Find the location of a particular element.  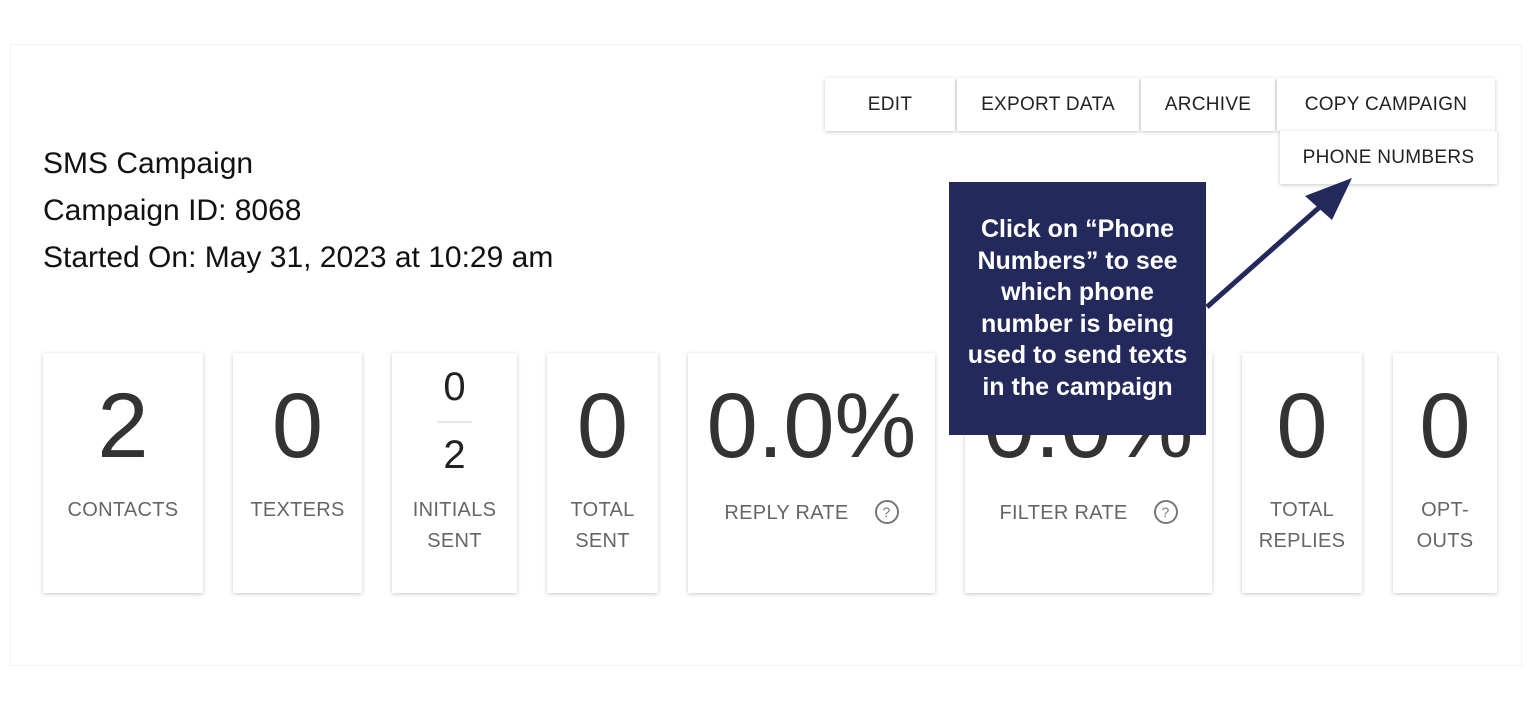

arrow-shaft is located at coordinates (1264, 256).